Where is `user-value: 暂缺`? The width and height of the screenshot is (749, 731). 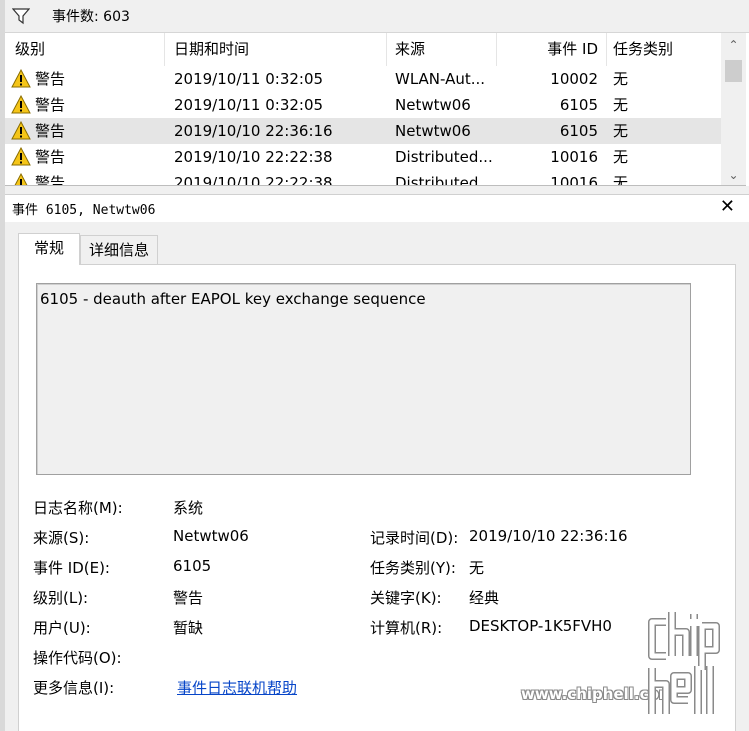
user-value: 暂缺 is located at coordinates (188, 628).